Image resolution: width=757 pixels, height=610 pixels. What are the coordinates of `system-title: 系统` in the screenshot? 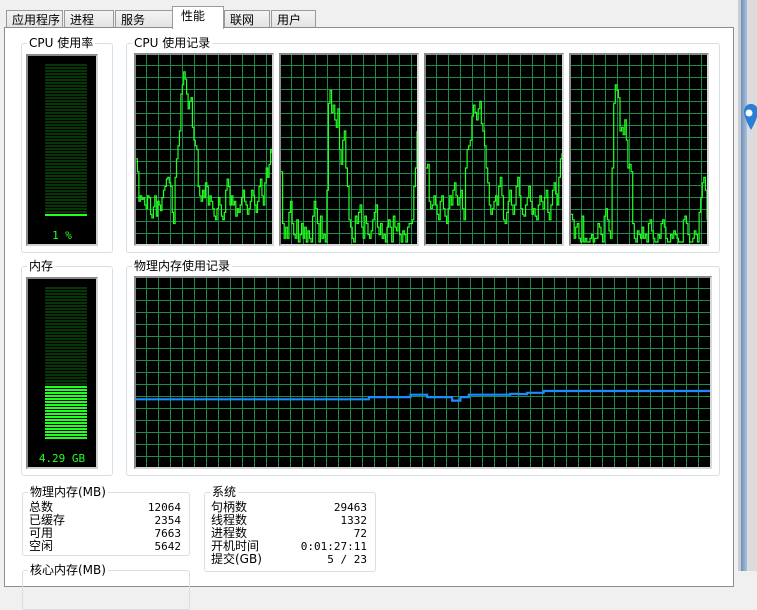 It's located at (224, 492).